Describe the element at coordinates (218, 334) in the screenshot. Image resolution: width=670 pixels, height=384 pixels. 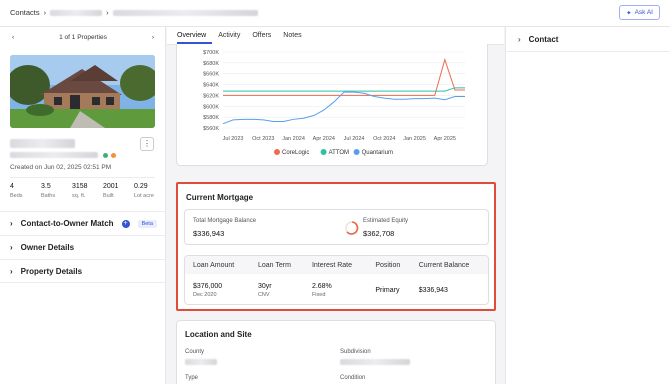
I see `location-title: Location and Site` at that location.